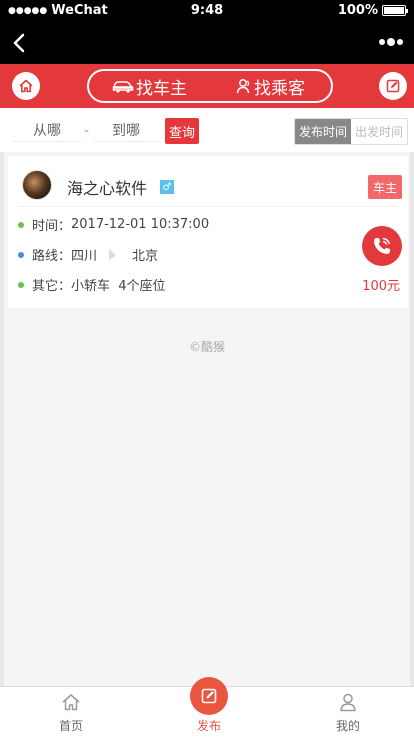 This screenshot has height=739, width=414. Describe the element at coordinates (322, 131) in the screenshot. I see `sort-publish-time: 发布时间` at that location.